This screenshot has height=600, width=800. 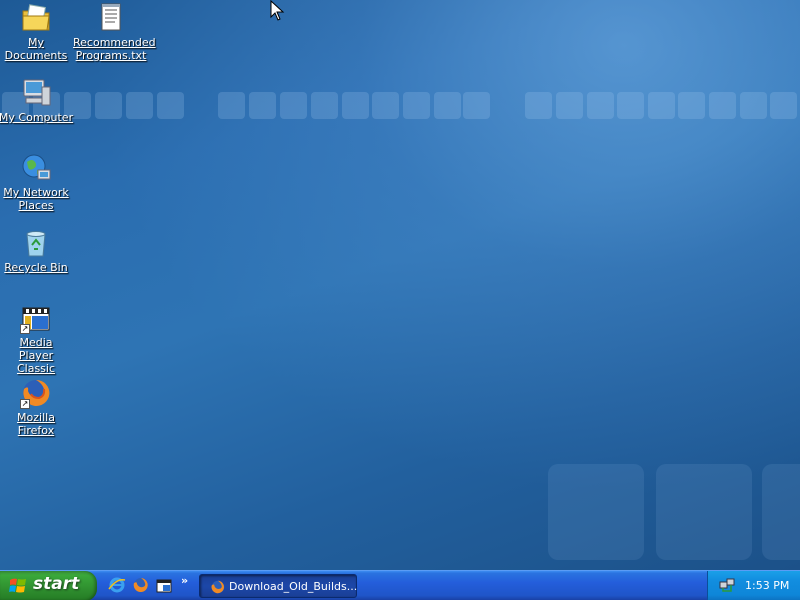 I want to click on my-computer-icon, so click(x=36, y=93).